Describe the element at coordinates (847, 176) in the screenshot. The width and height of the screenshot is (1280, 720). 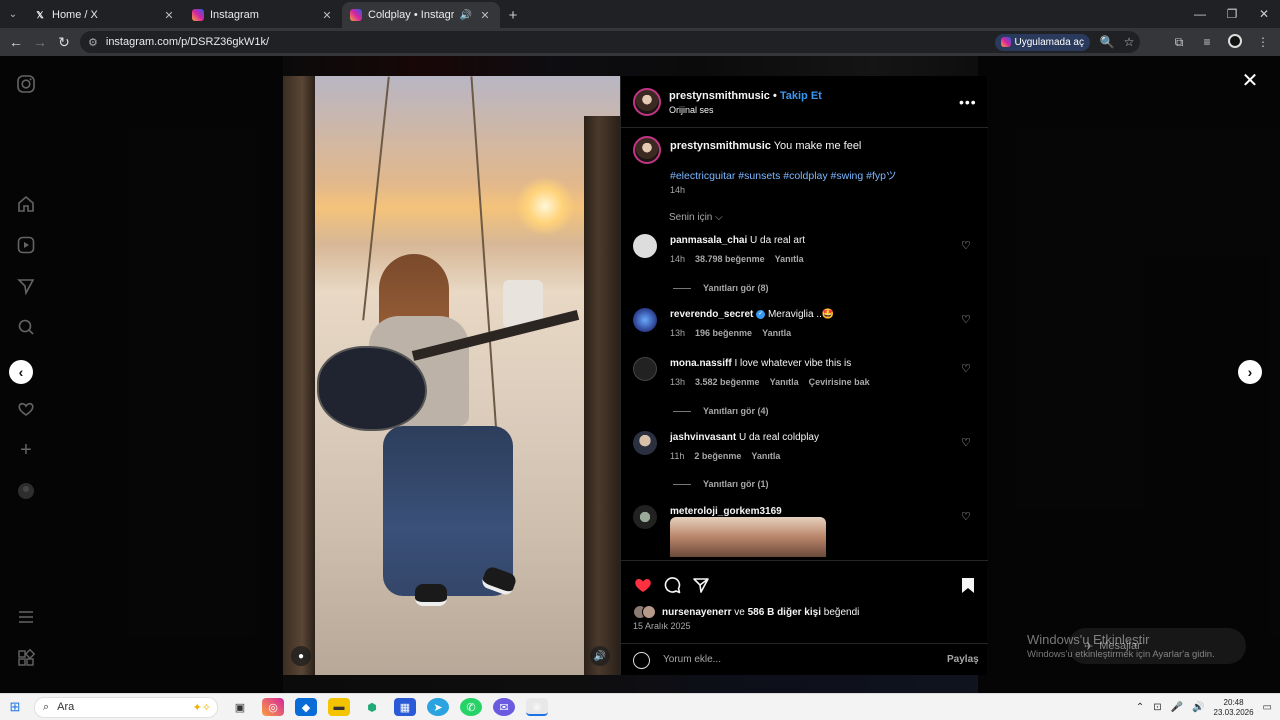
I see `hashtag-link: #swing` at that location.